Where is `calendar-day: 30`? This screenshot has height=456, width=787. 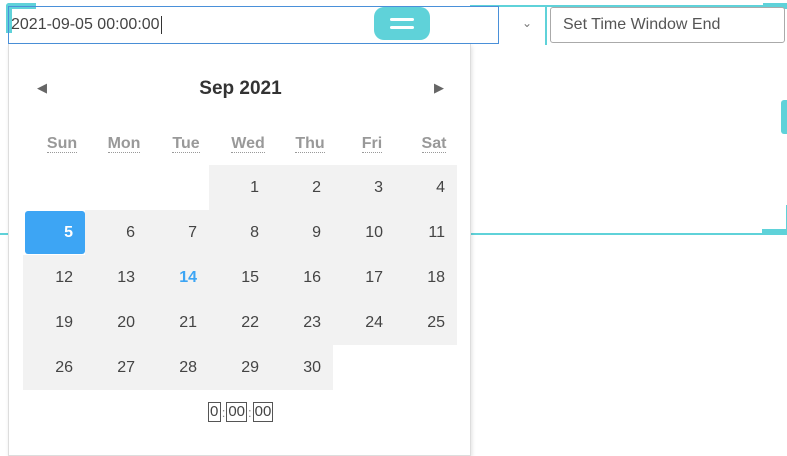 calendar-day: 30 is located at coordinates (302, 367).